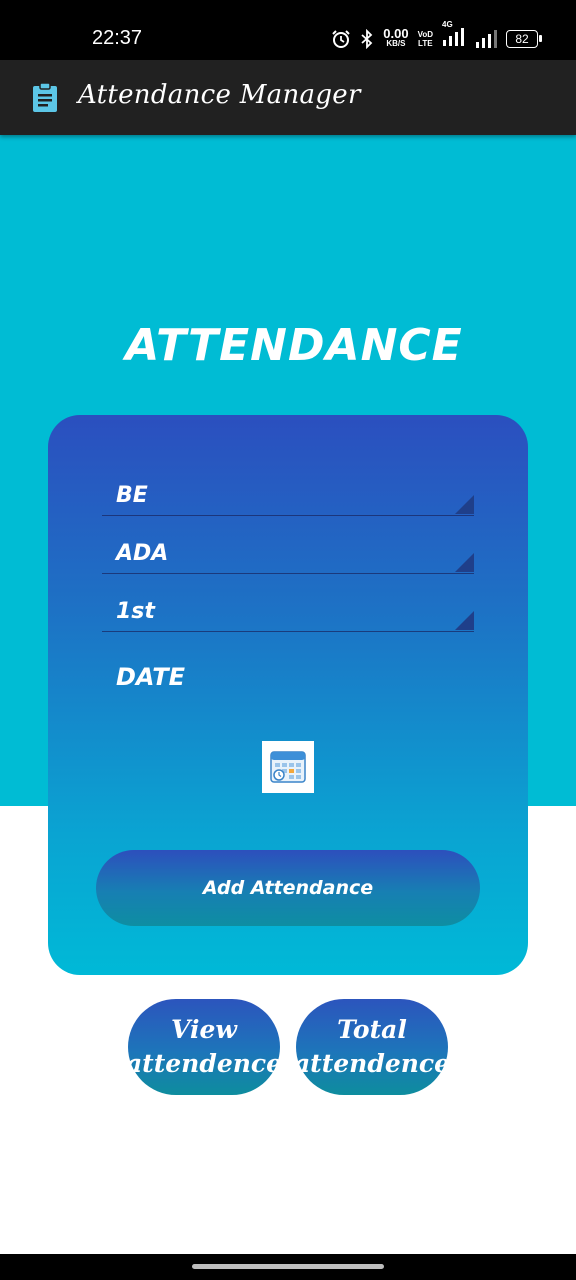  I want to click on bluetooth-icon, so click(367, 39).